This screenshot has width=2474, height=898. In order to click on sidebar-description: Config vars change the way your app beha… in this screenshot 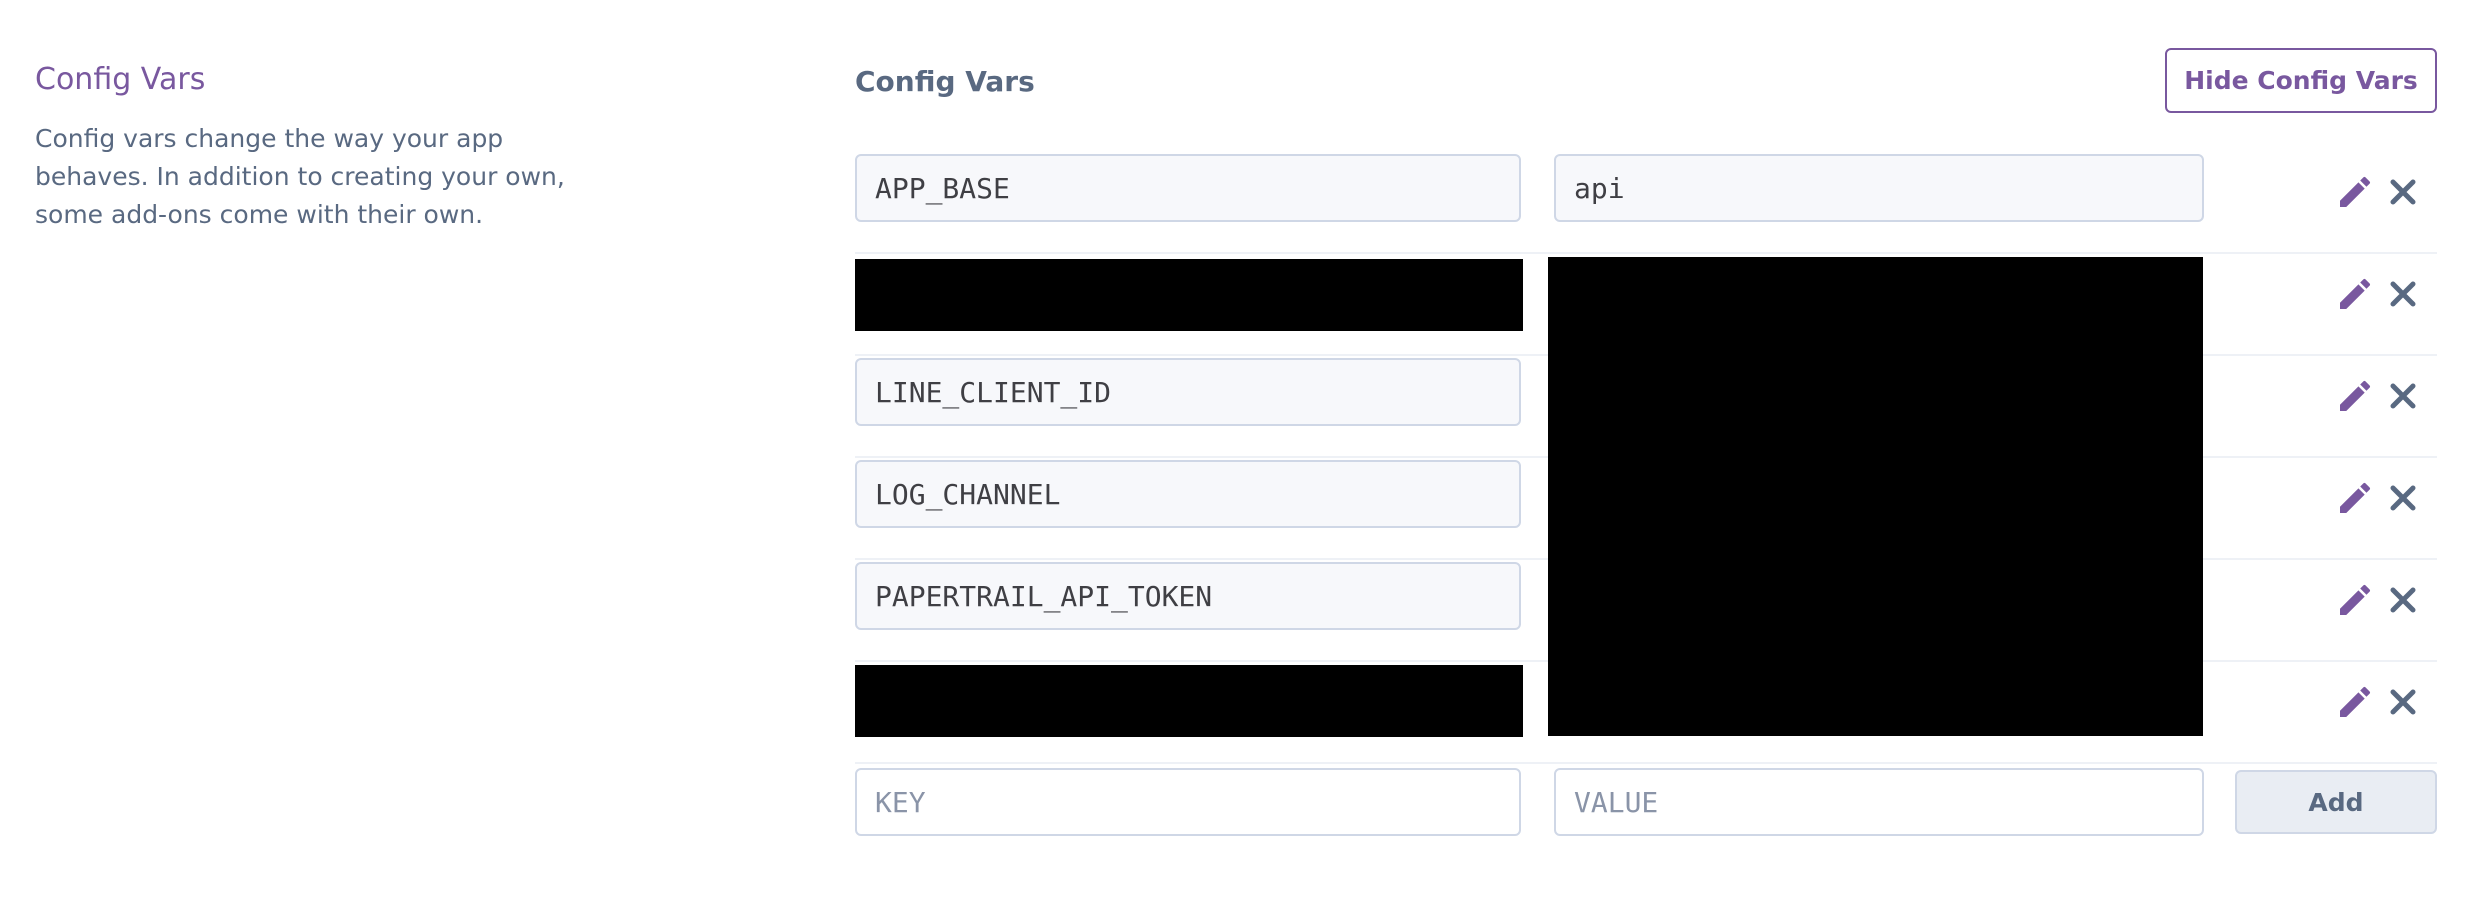, I will do `click(300, 176)`.